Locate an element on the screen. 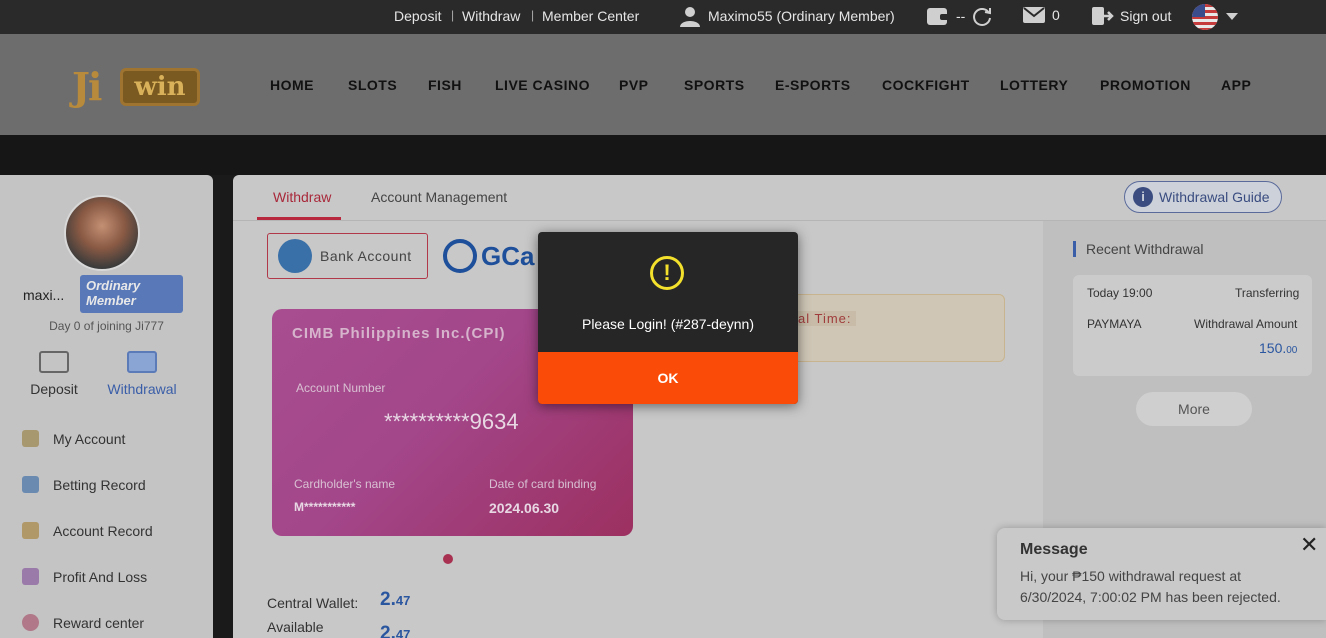  wallet-icon is located at coordinates (938, 16).